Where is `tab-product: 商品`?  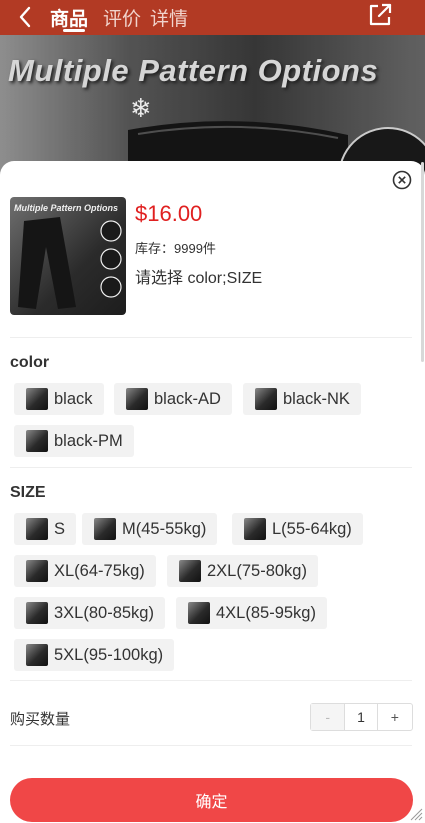
tab-product: 商品 is located at coordinates (69, 17).